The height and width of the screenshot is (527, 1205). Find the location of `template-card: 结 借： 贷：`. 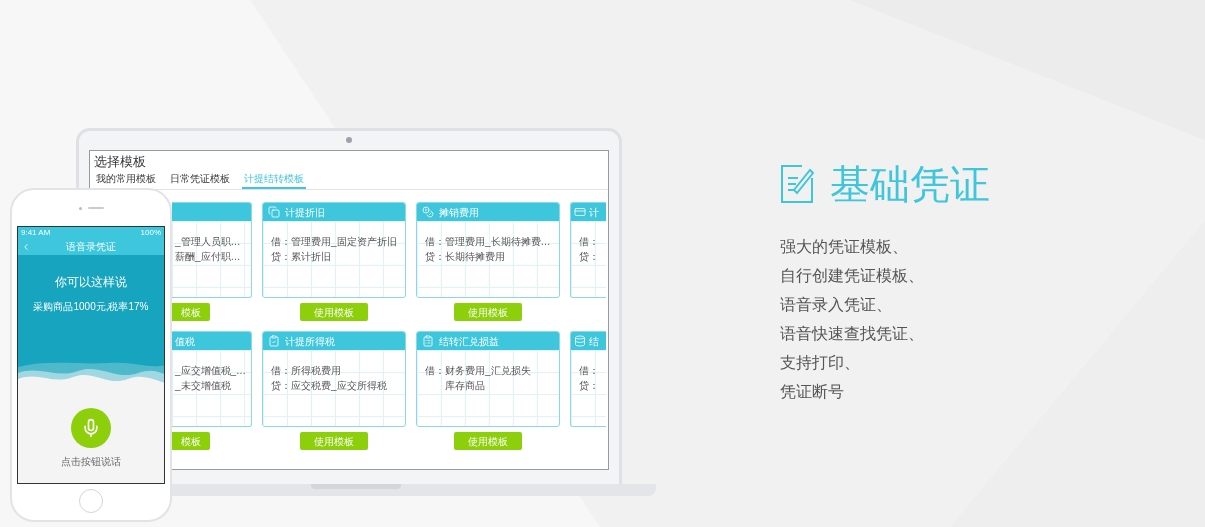

template-card: 结 借： 贷： is located at coordinates (588, 379).